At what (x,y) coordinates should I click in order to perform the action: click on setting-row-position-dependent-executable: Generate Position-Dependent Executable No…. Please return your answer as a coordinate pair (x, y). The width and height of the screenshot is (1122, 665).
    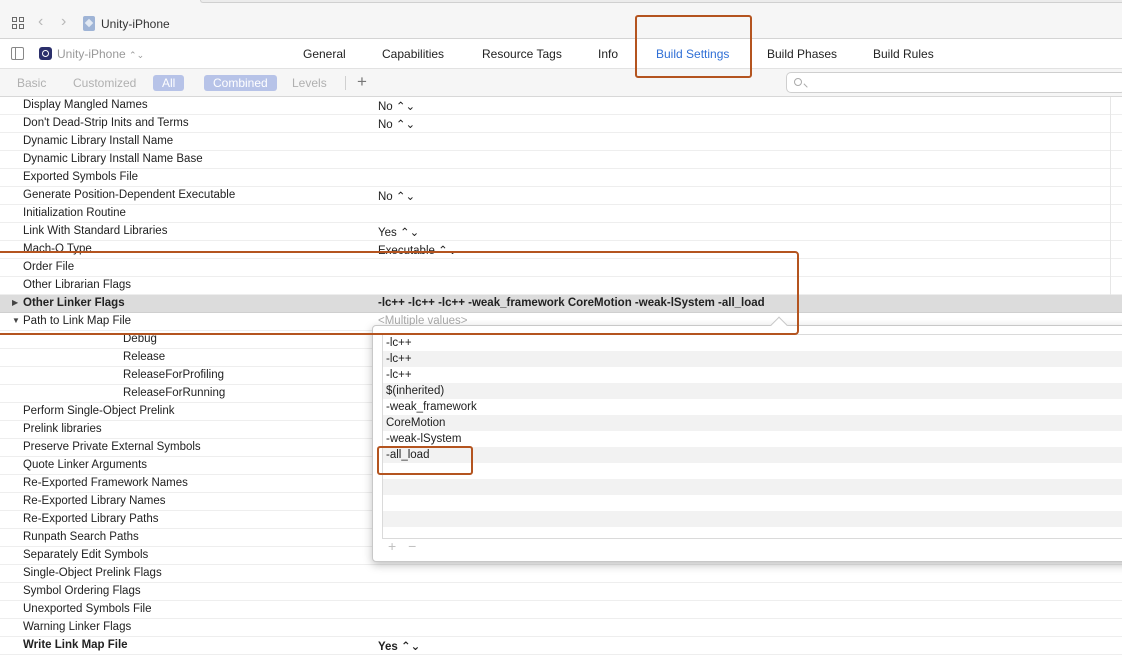
    Looking at the image, I should click on (561, 196).